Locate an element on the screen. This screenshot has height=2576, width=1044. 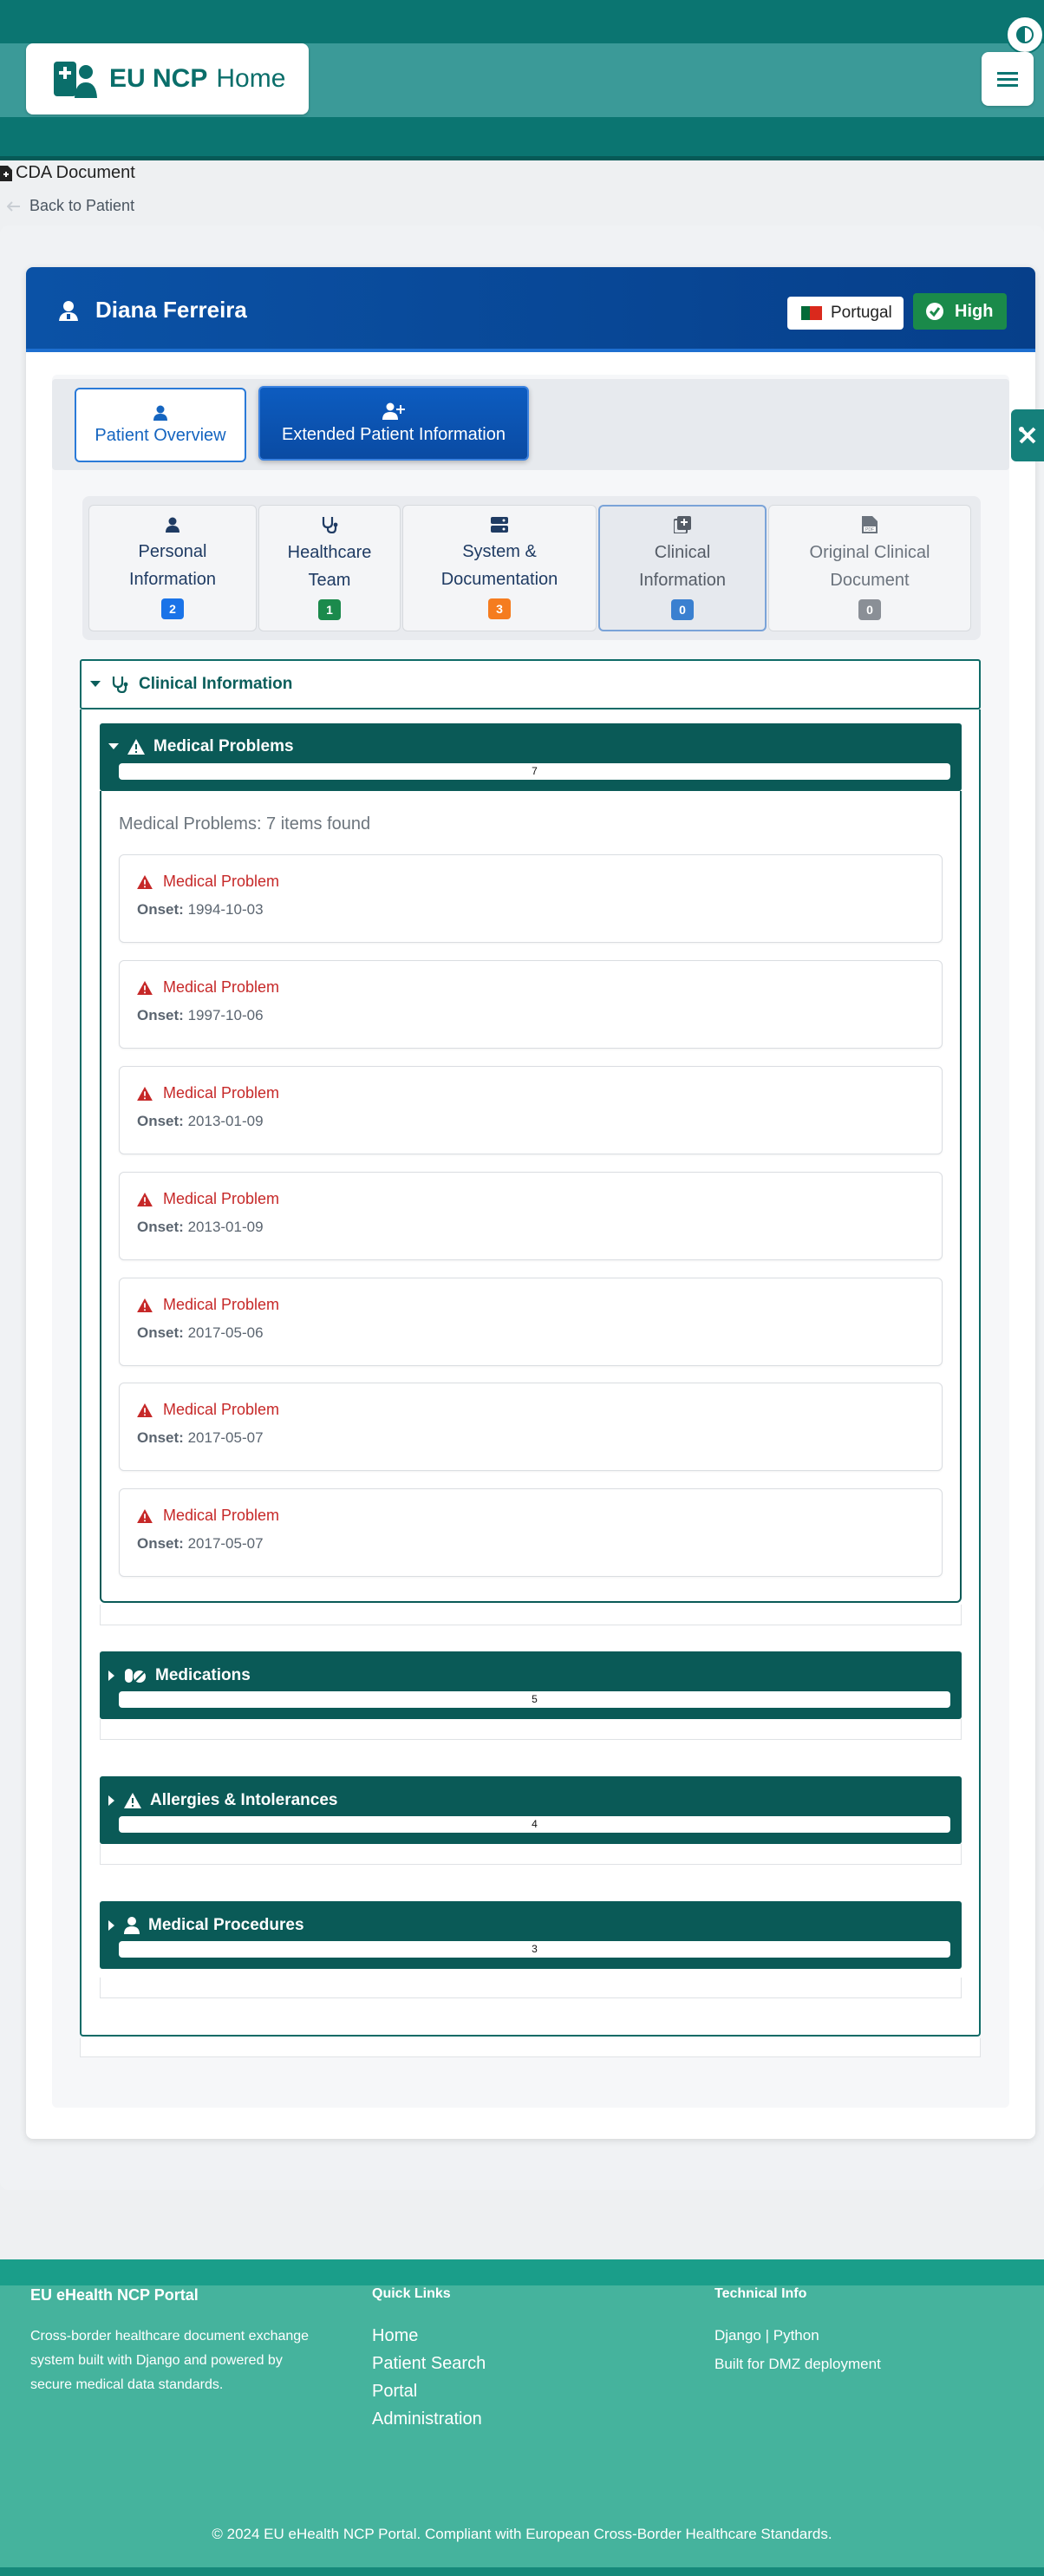
footer-about-line: system built with Django and powered by is located at coordinates (156, 2360).